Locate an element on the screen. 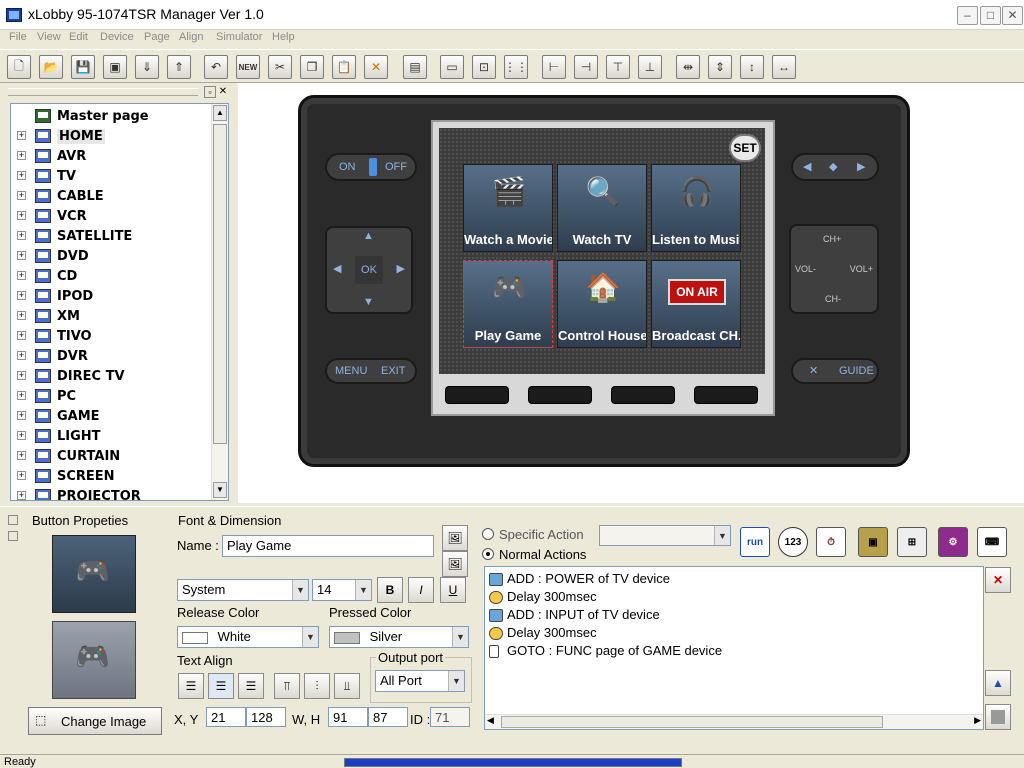 This screenshot has width=1024, height=768. x-input: 21 is located at coordinates (226, 717).